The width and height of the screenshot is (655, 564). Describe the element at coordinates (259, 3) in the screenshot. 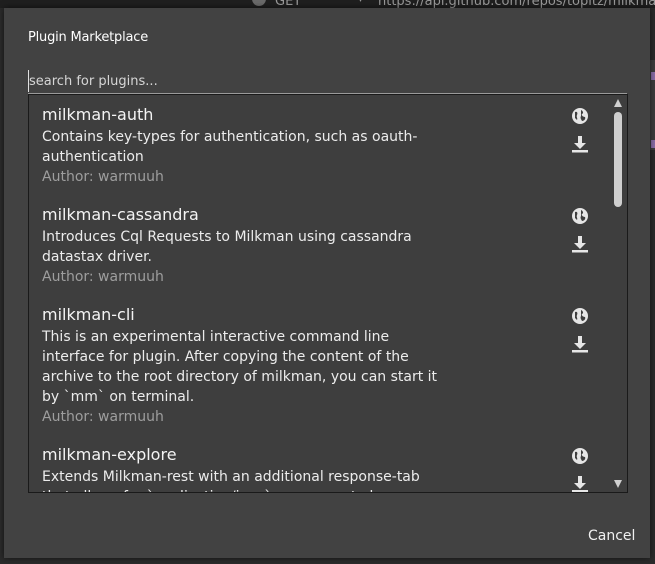

I see `gear-icon` at that location.